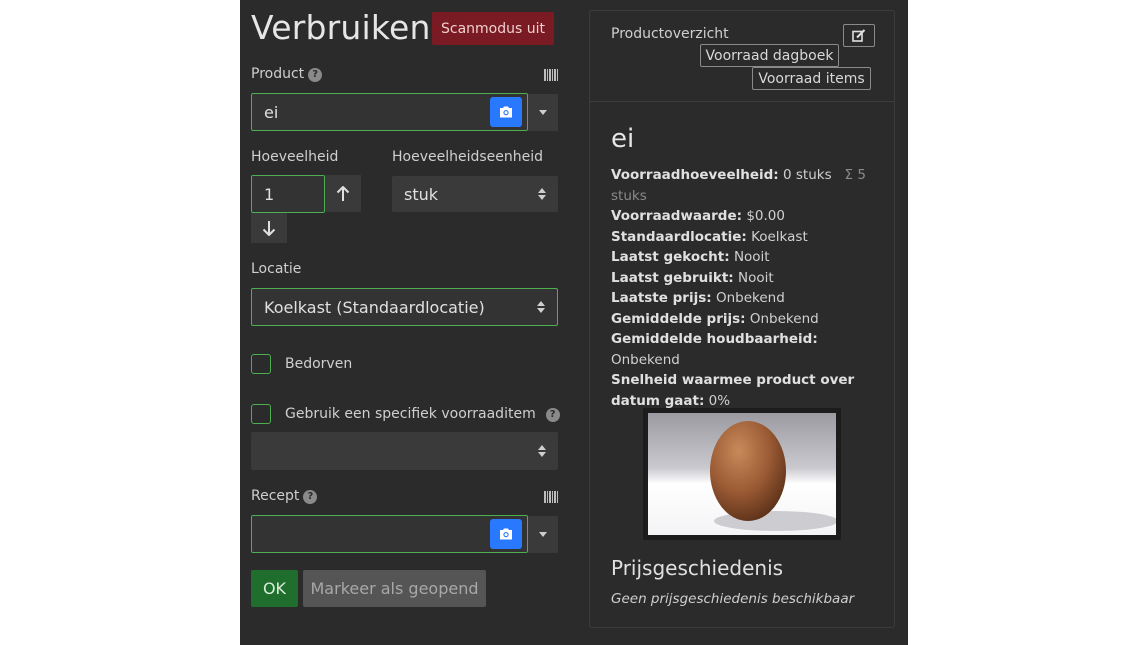  I want to click on stat-stock-amount: Voorraadhoeveelheid: 0 stuks Σ 5, so click(746, 175).